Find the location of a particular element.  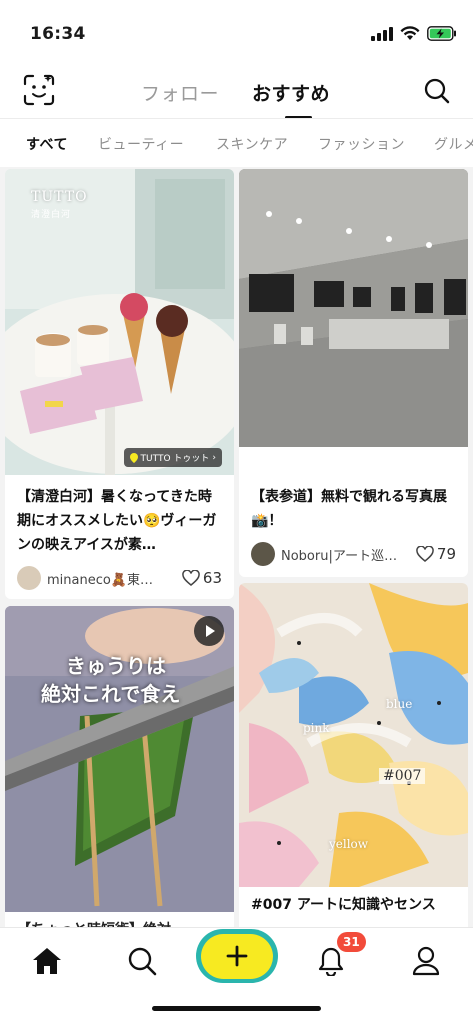

nav-profile is located at coordinates (426, 961).